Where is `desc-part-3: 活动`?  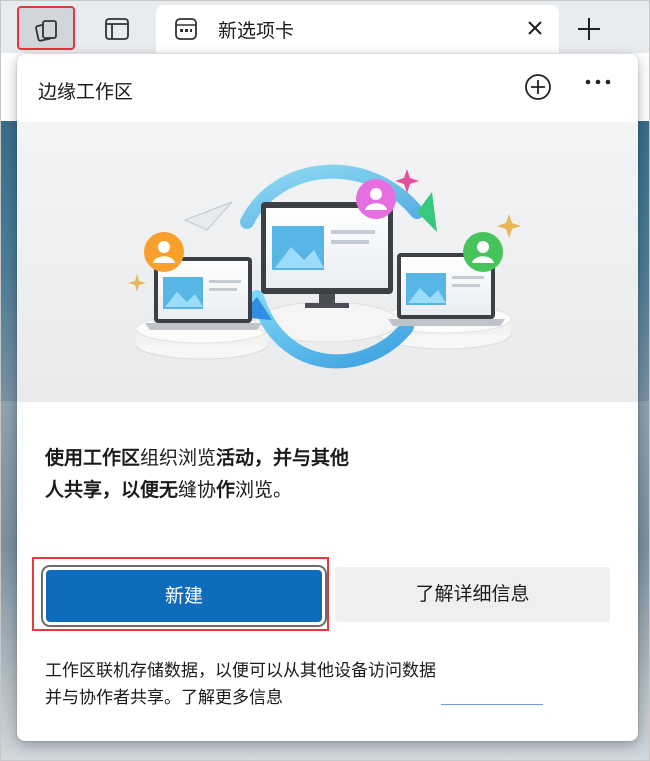 desc-part-3: 活动 is located at coordinates (235, 458).